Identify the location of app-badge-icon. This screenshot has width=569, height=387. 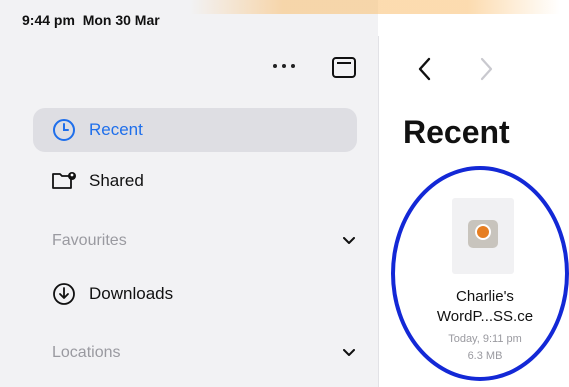
(483, 232).